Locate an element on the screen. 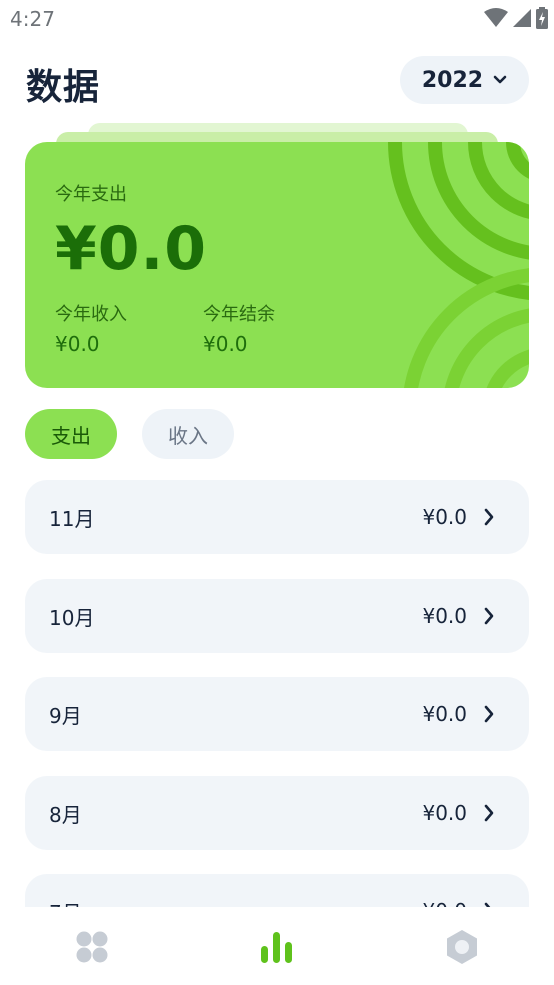  signal-icon is located at coordinates (522, 18).